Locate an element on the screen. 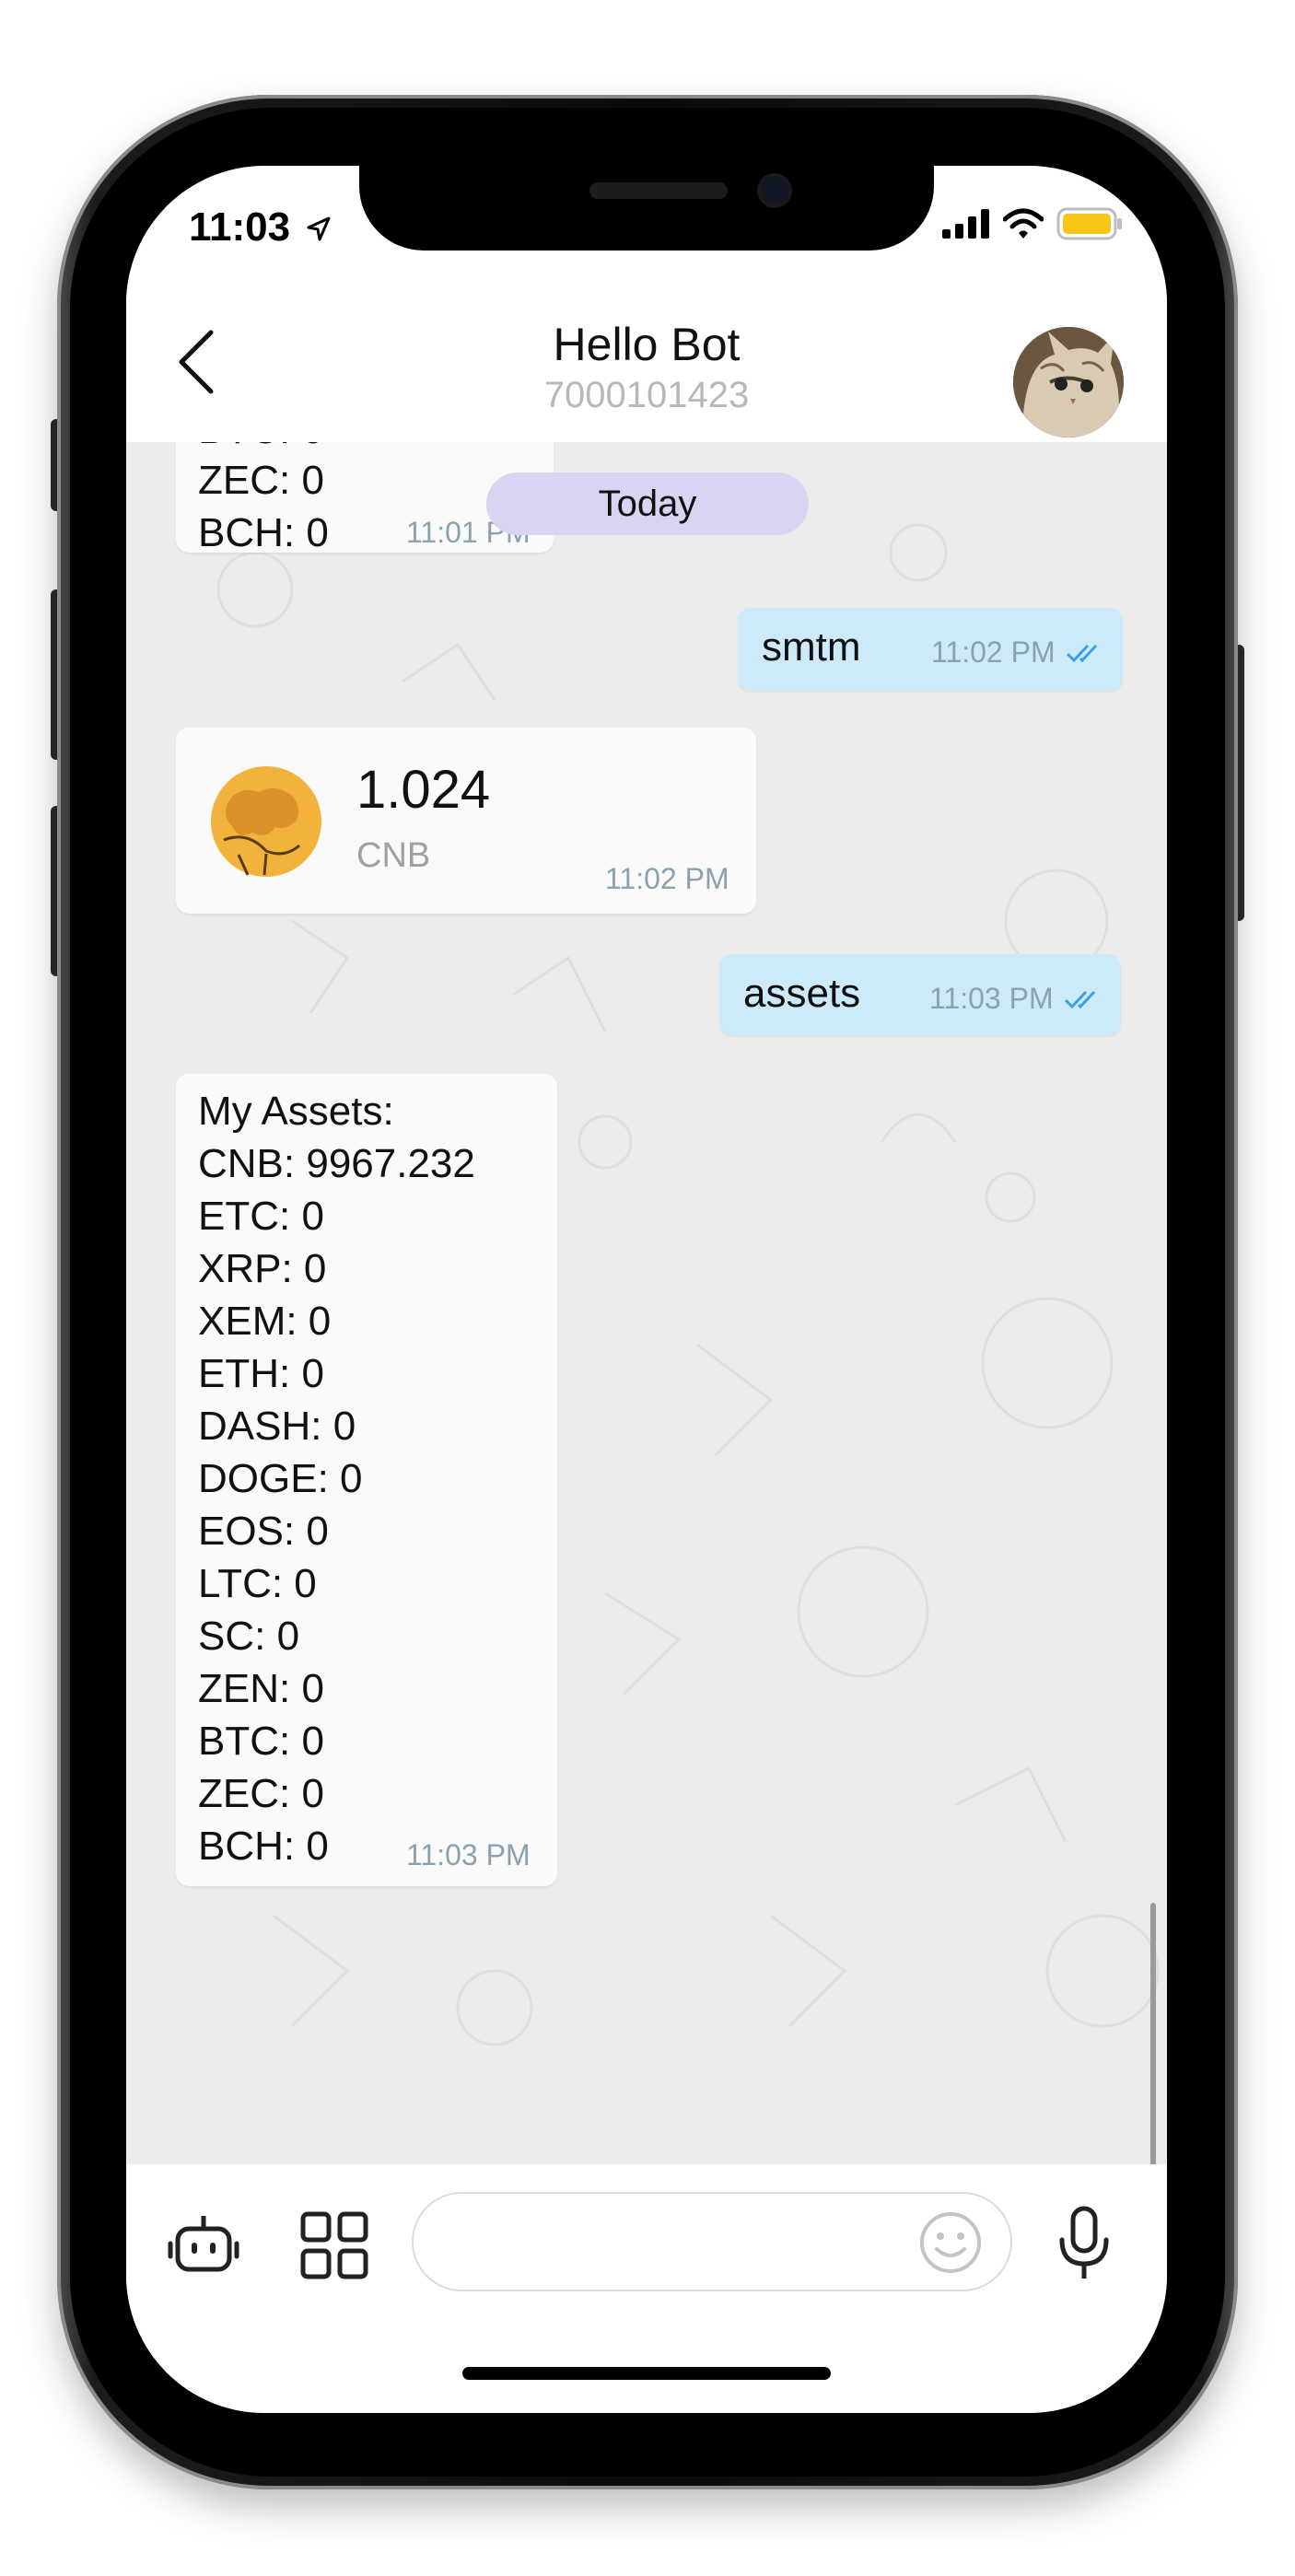 Image resolution: width=1295 pixels, height=2576 pixels. asset-line: BTC: 0 is located at coordinates (261, 1741).